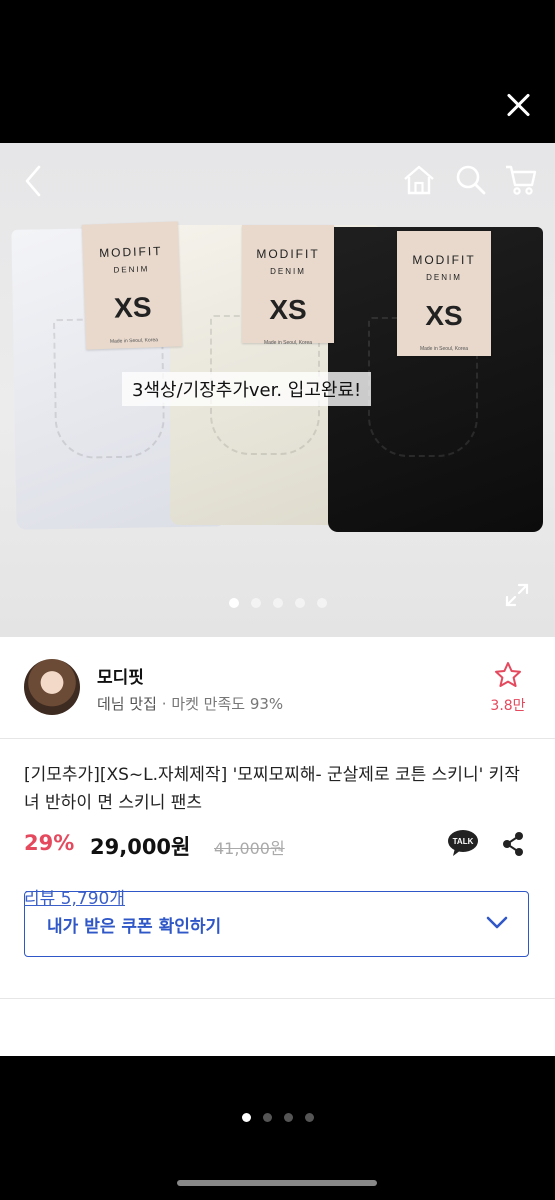  I want to click on shop-satisfaction: 마켓 만족도 93%, so click(227, 704).